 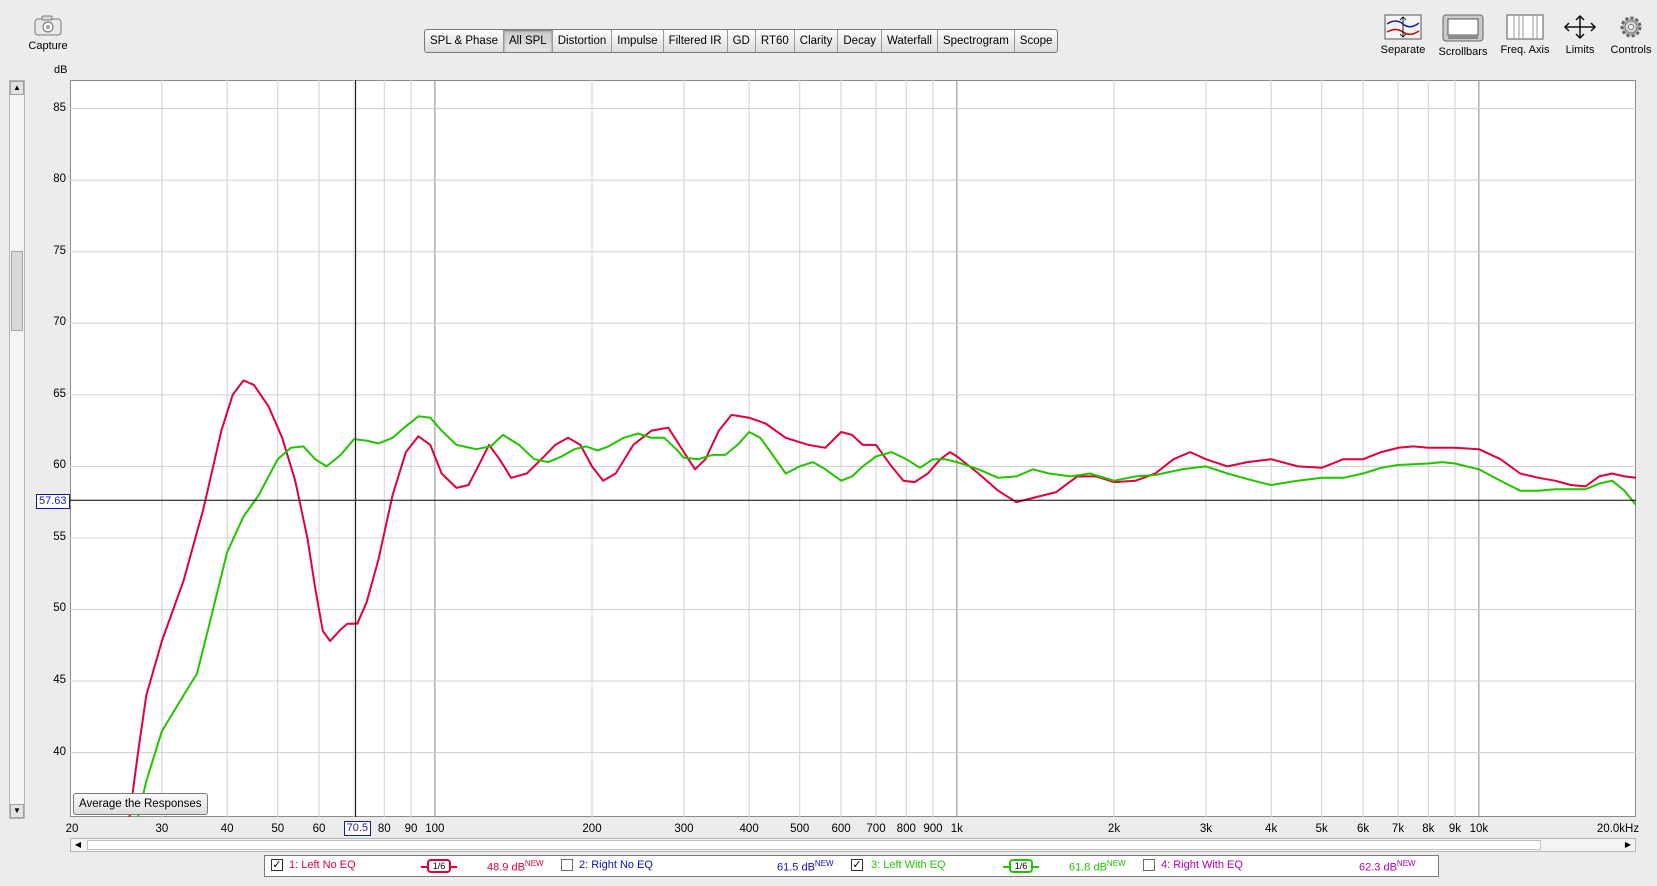 What do you see at coordinates (1455, 829) in the screenshot?
I see `x-tick-label: 9k` at bounding box center [1455, 829].